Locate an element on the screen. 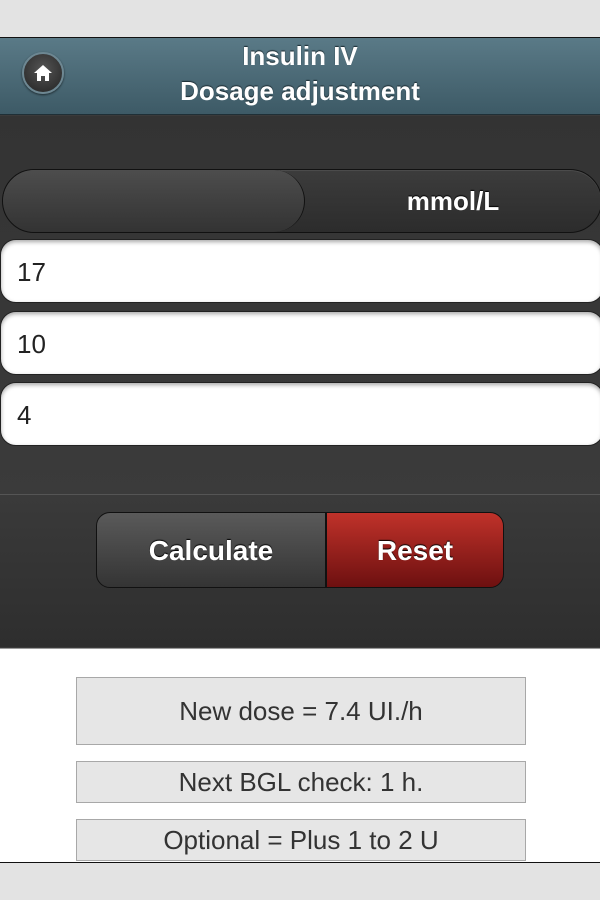 The image size is (600, 900). unit-option-left is located at coordinates (154, 201).